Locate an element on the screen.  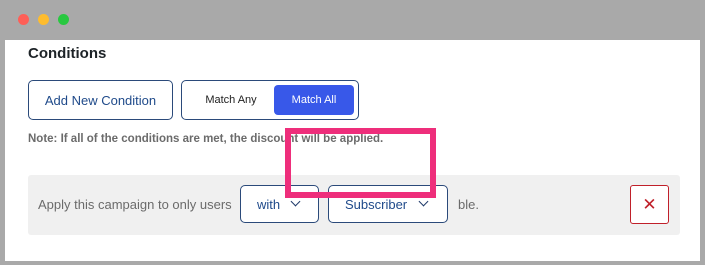
match-toggle: Match Any Match All is located at coordinates (270, 100).